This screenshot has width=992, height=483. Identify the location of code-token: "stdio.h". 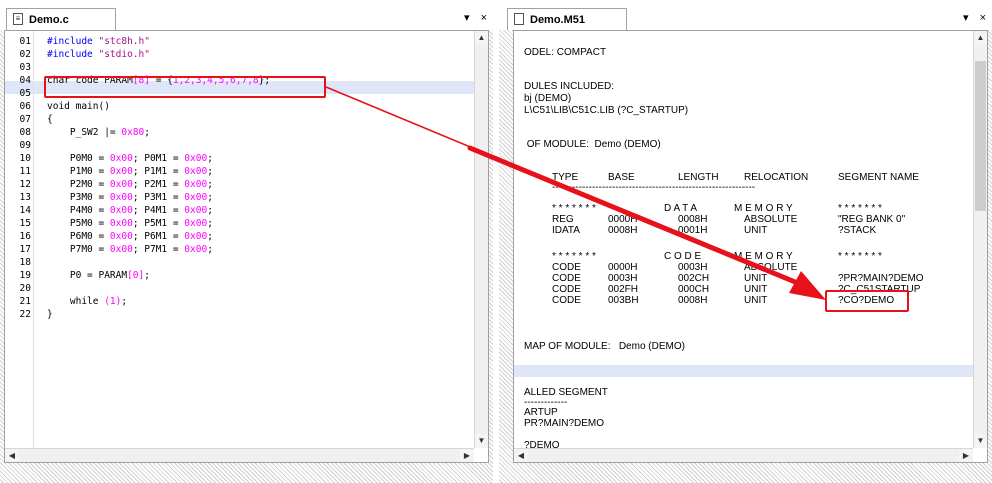
(124, 54).